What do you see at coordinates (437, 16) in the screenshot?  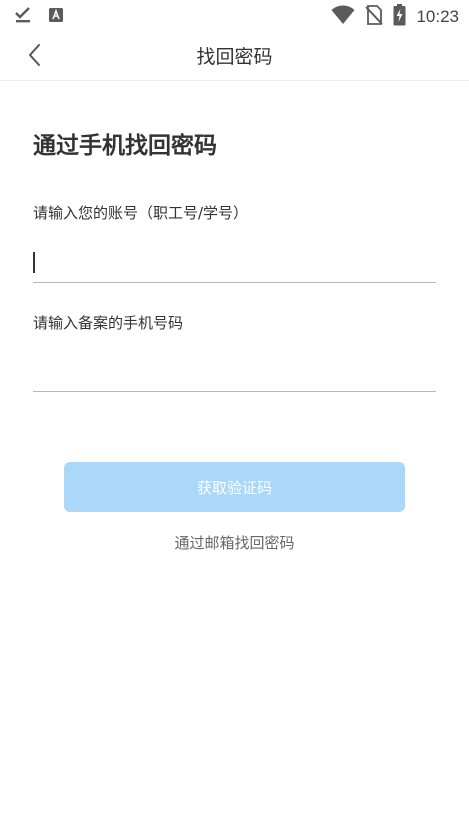 I see `clock: 10:23` at bounding box center [437, 16].